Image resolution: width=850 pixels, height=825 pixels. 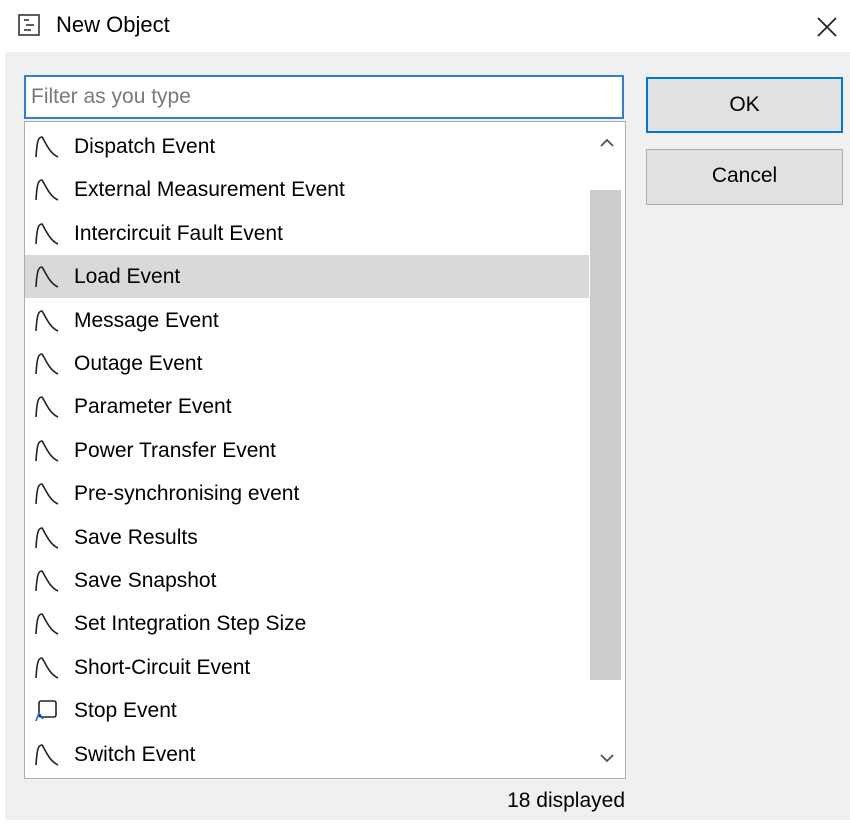 I want to click on filter-input, so click(x=324, y=97).